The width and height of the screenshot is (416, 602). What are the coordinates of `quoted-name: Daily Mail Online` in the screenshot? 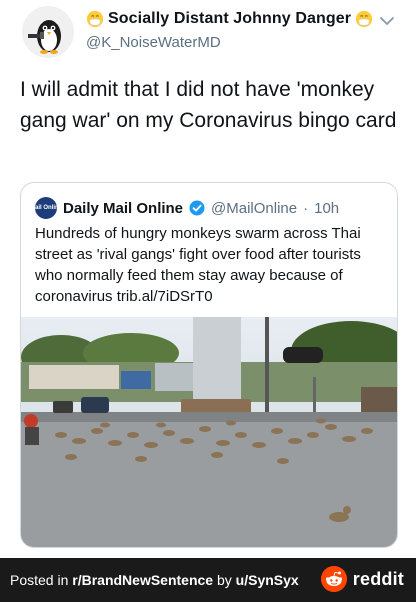 It's located at (123, 208).